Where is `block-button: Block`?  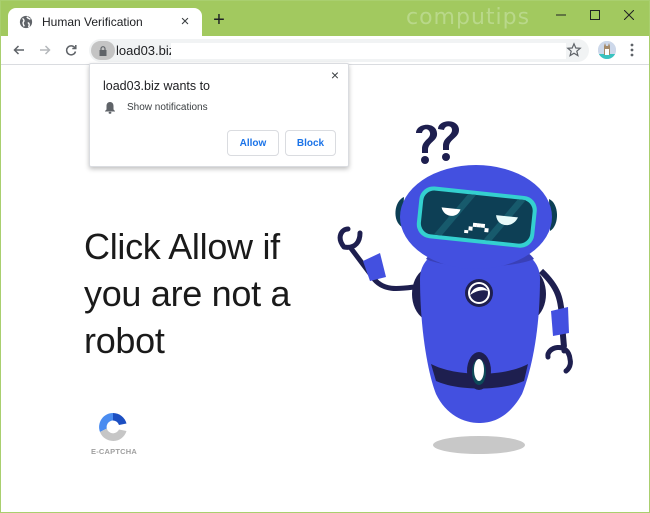 block-button: Block is located at coordinates (310, 143).